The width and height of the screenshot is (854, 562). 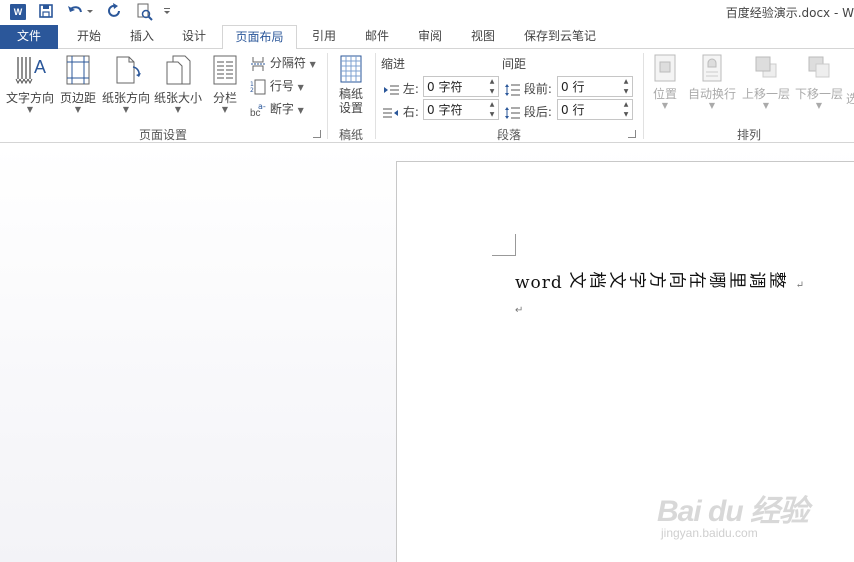 I want to click on line-numbers-icon: 12, so click(x=258, y=86).